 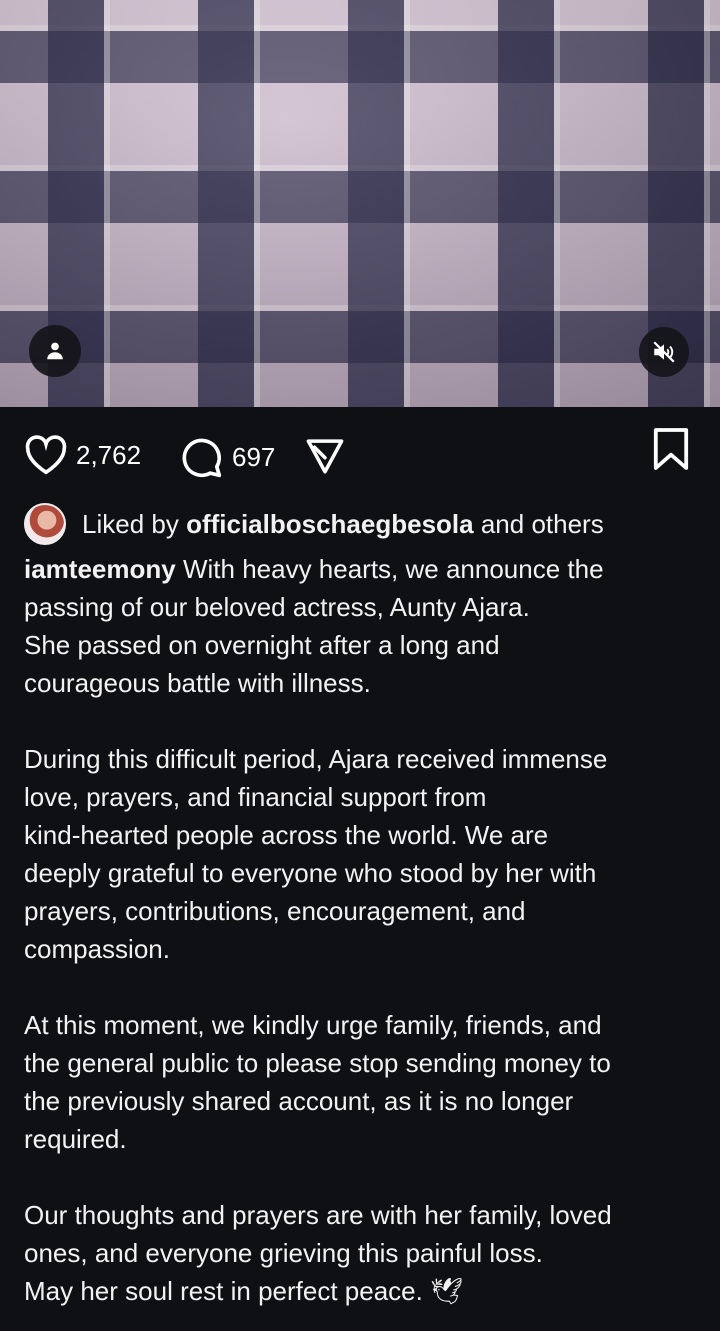 What do you see at coordinates (100, 569) in the screenshot?
I see `caption-username: iamteemony` at bounding box center [100, 569].